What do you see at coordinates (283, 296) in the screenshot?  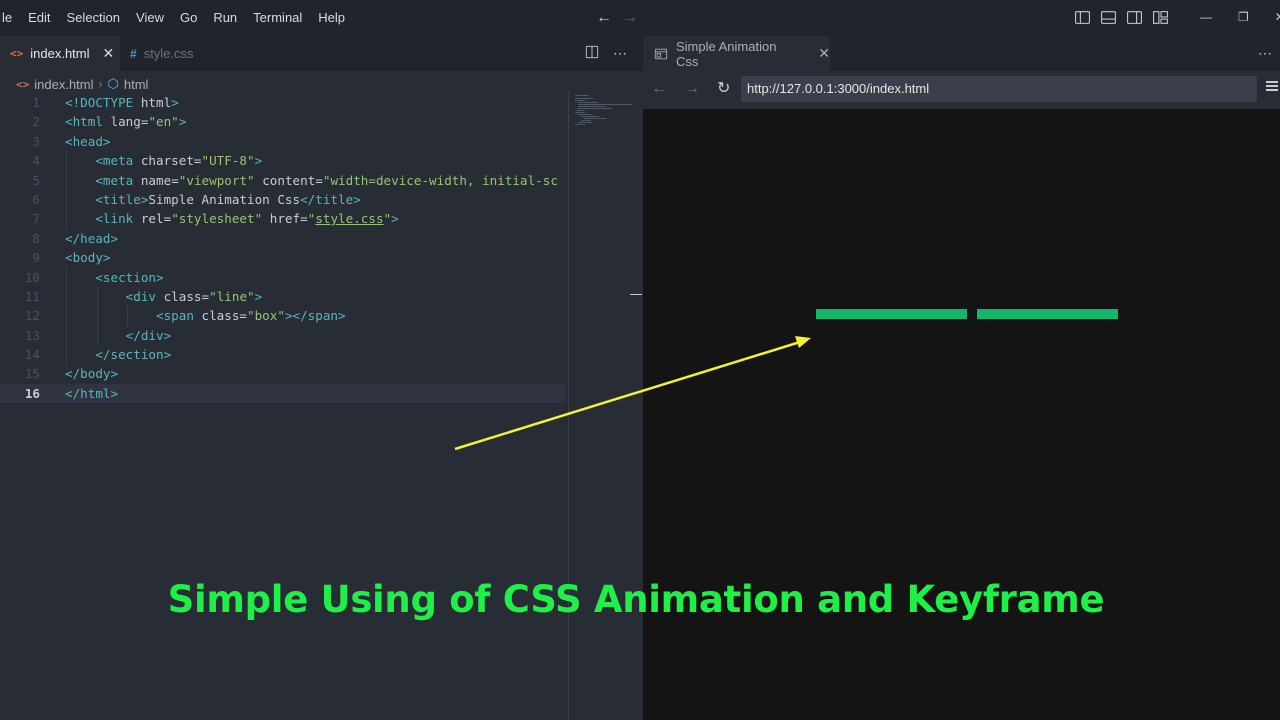 I see `code-line: 11 <div class="line">` at bounding box center [283, 296].